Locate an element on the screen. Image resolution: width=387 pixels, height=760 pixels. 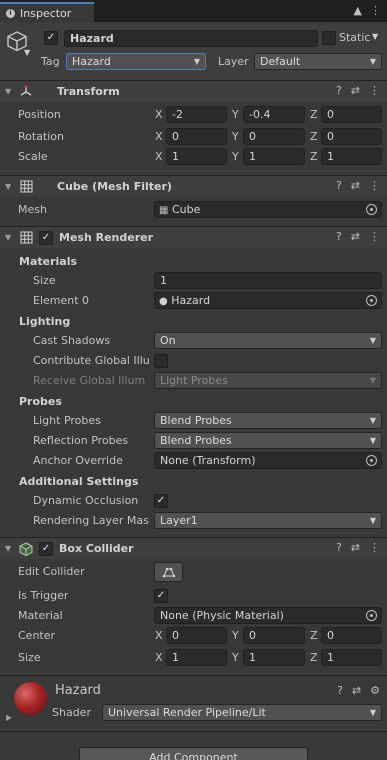
materials-foldout: Materials is located at coordinates (48, 261).